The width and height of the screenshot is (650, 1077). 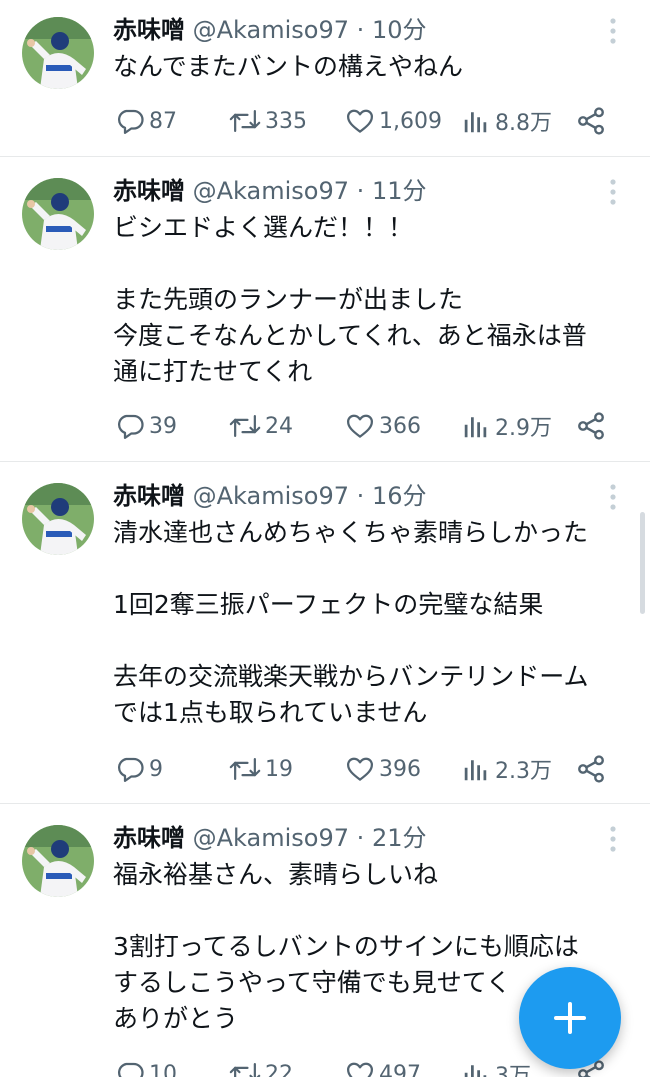 I want to click on retweet-button: 24, so click(x=261, y=426).